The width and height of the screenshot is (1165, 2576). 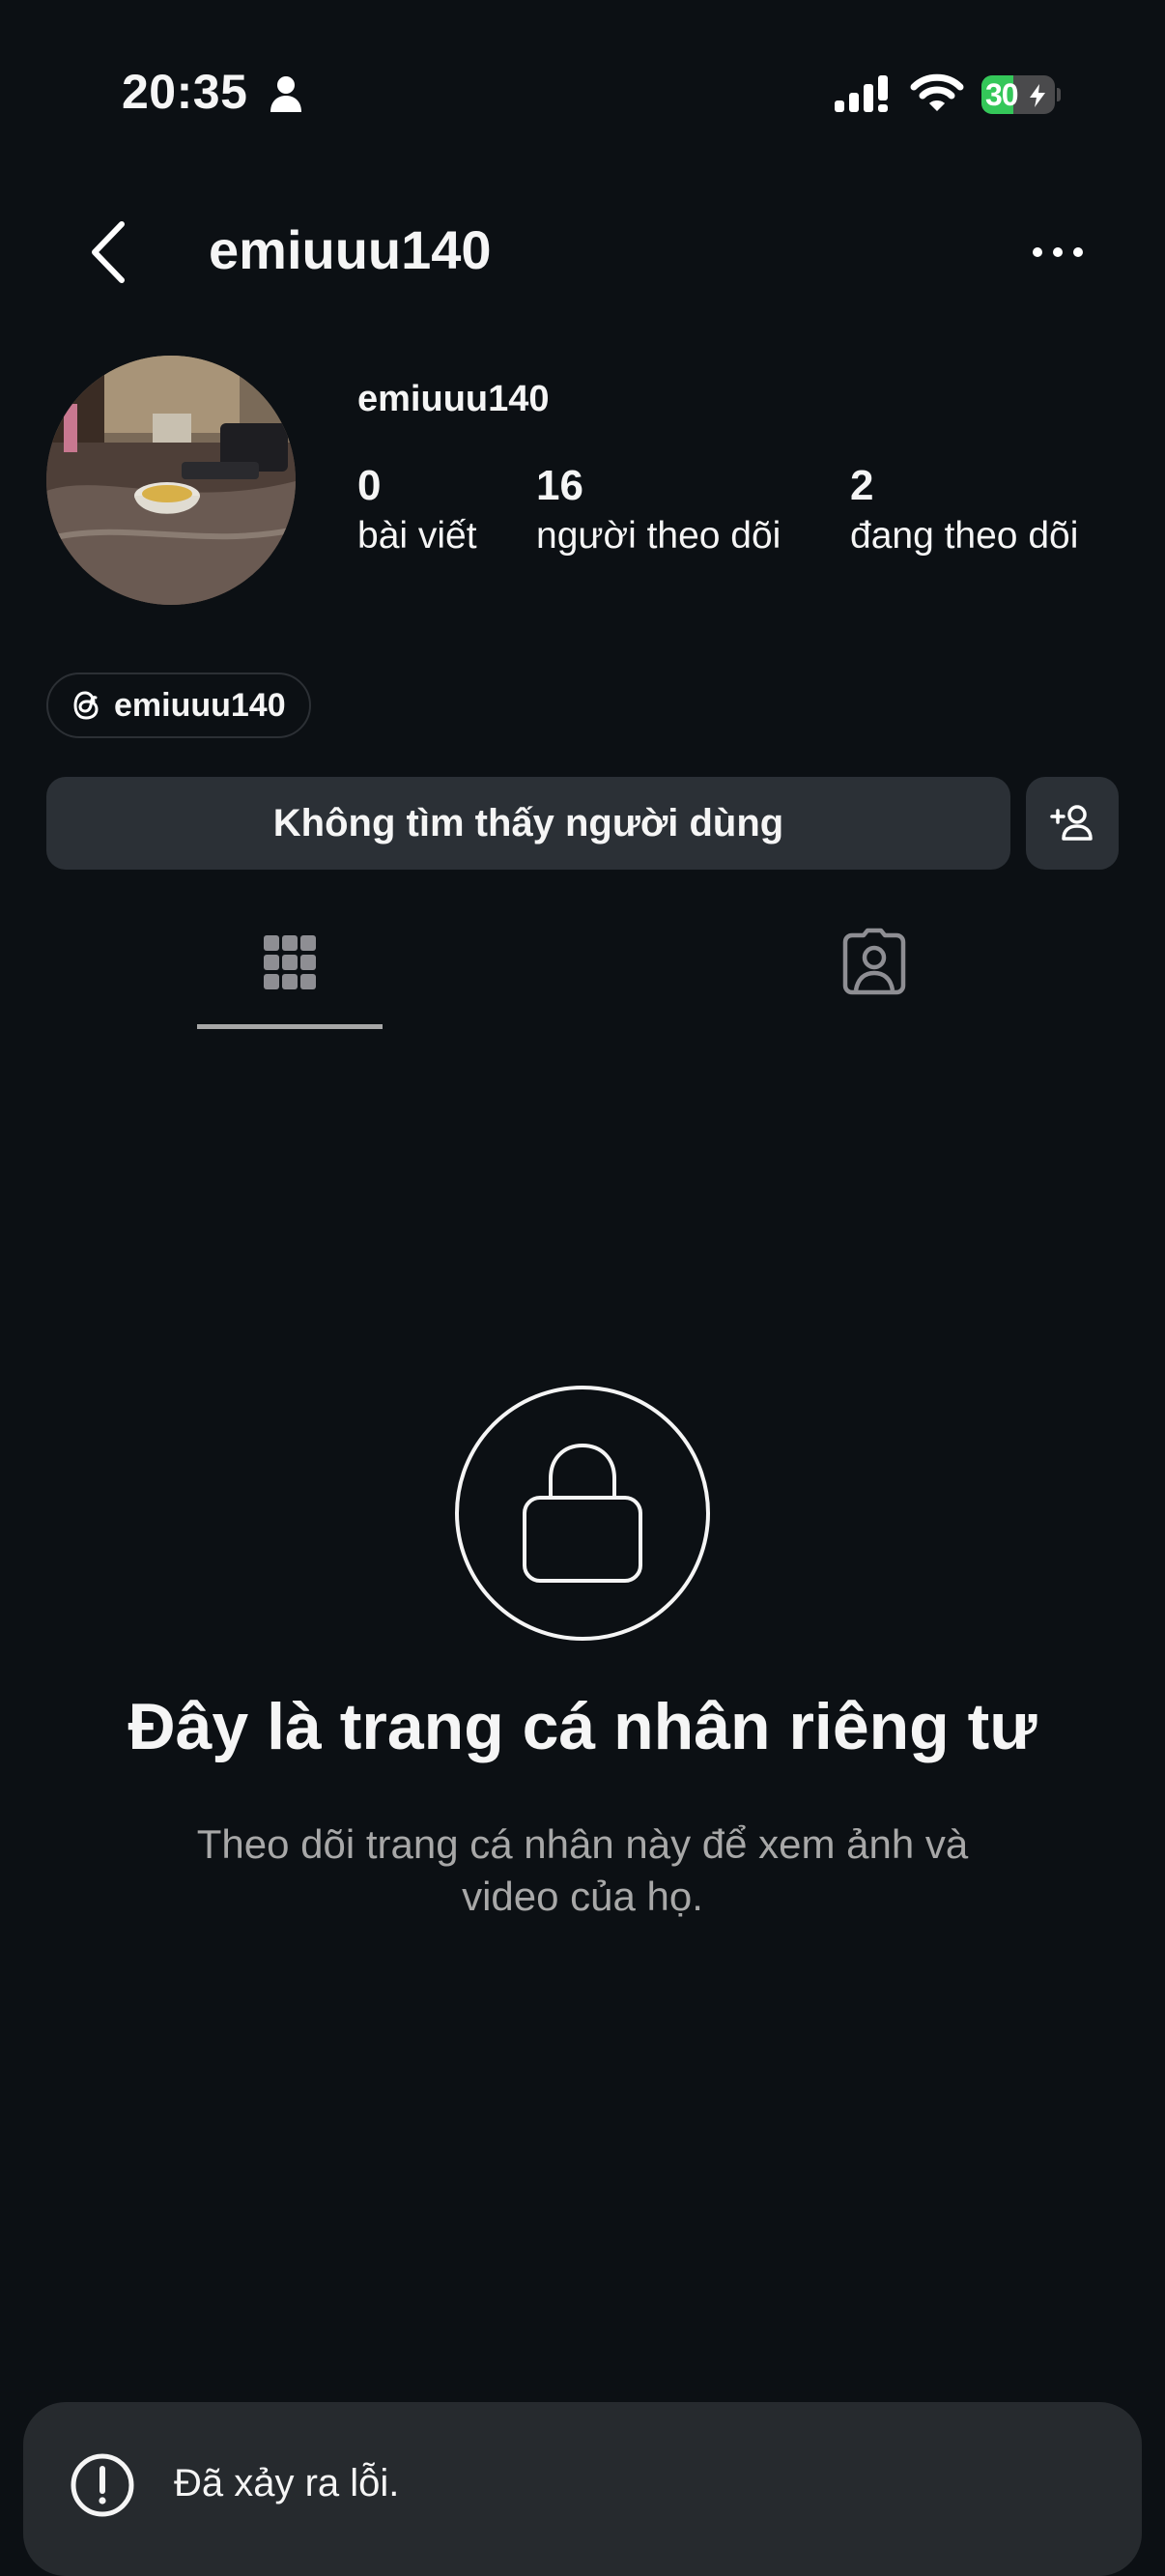 I want to click on back-chevron-icon, so click(x=109, y=252).